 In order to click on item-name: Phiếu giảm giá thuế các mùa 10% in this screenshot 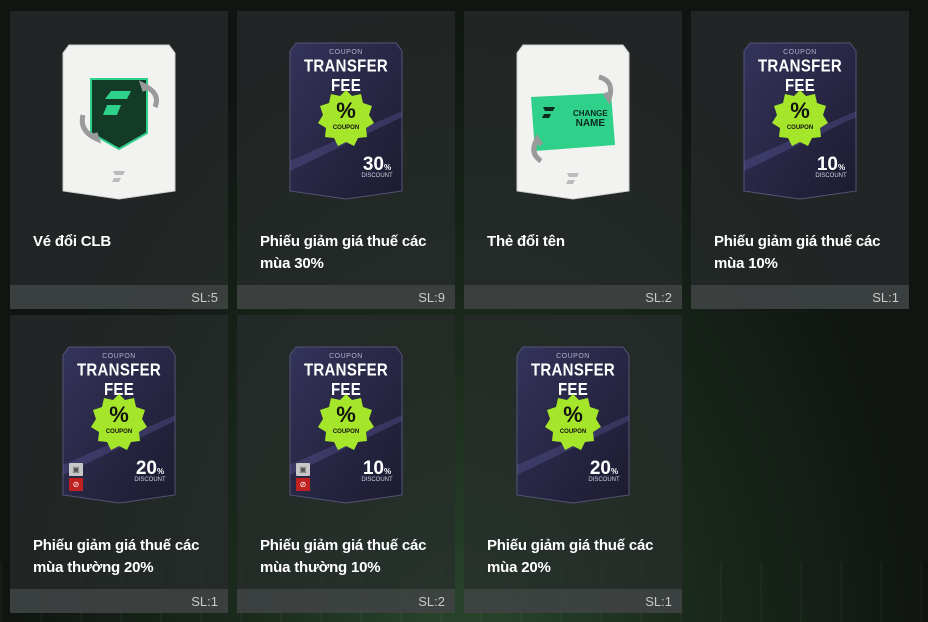, I will do `click(797, 252)`.